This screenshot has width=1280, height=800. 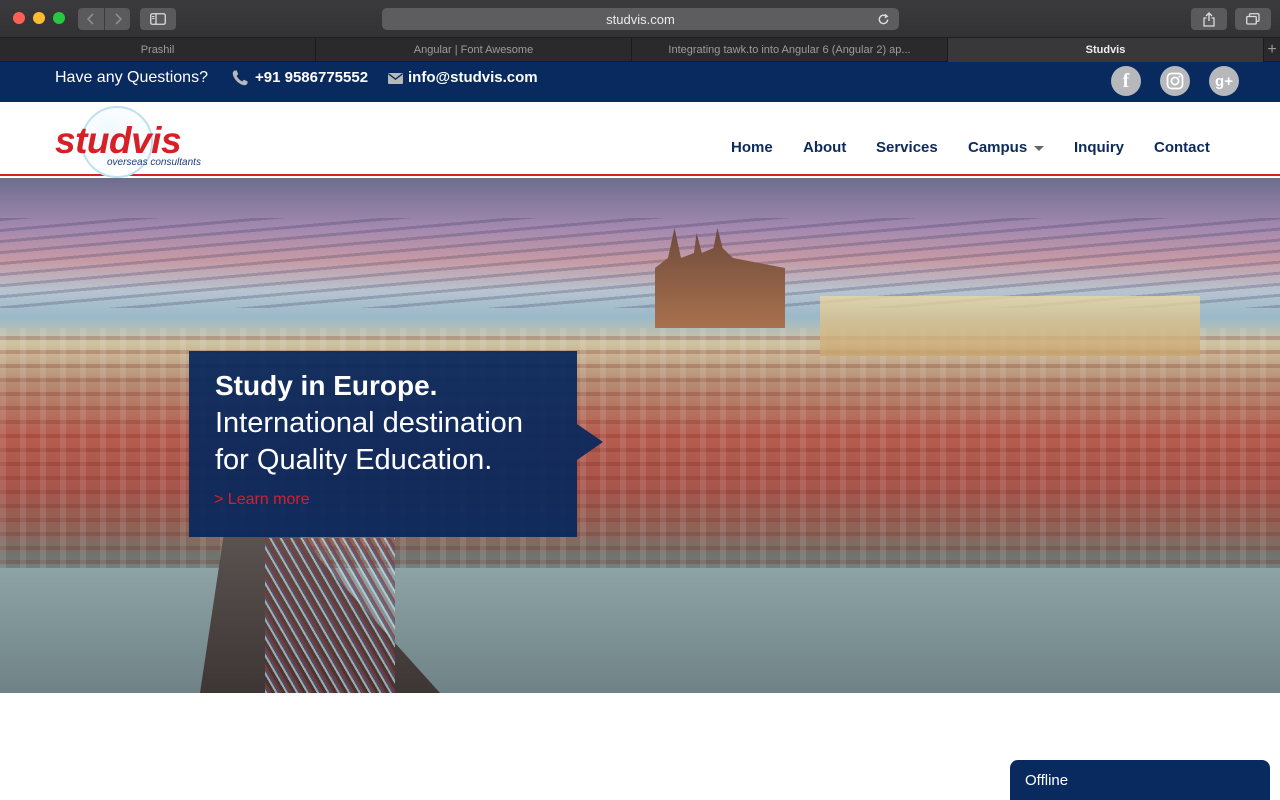 I want to click on nav-item-contact: Contact, so click(x=1182, y=148).